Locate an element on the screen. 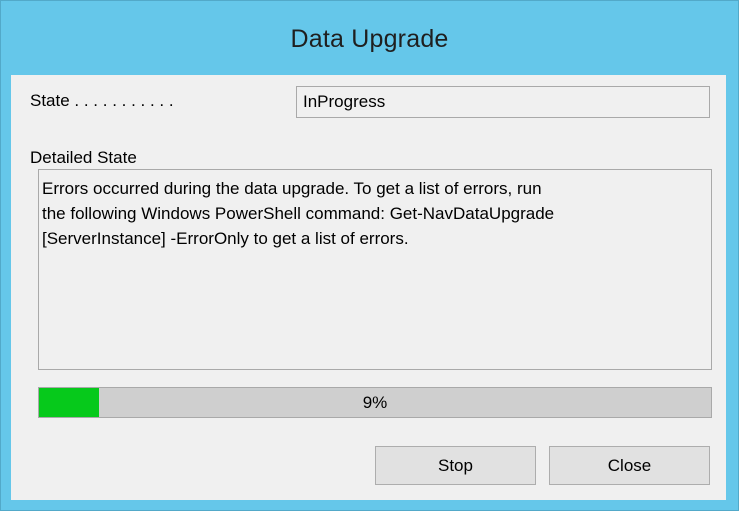 The height and width of the screenshot is (511, 739). progress-percent-label: 9% is located at coordinates (375, 402).